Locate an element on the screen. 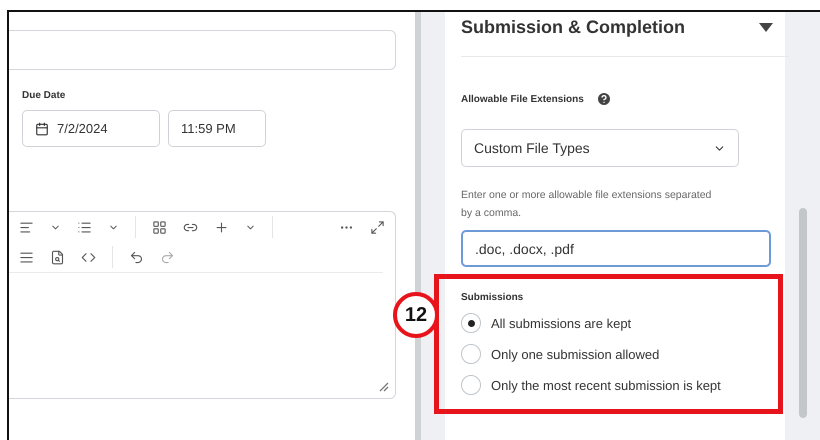 This screenshot has height=440, width=820. resize-handle-icon is located at coordinates (383, 386).